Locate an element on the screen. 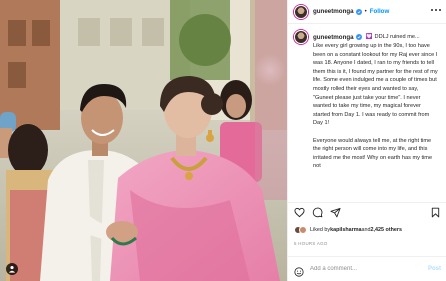 The height and width of the screenshot is (281, 446). caption-heart-emoji: 💟 is located at coordinates (369, 37).